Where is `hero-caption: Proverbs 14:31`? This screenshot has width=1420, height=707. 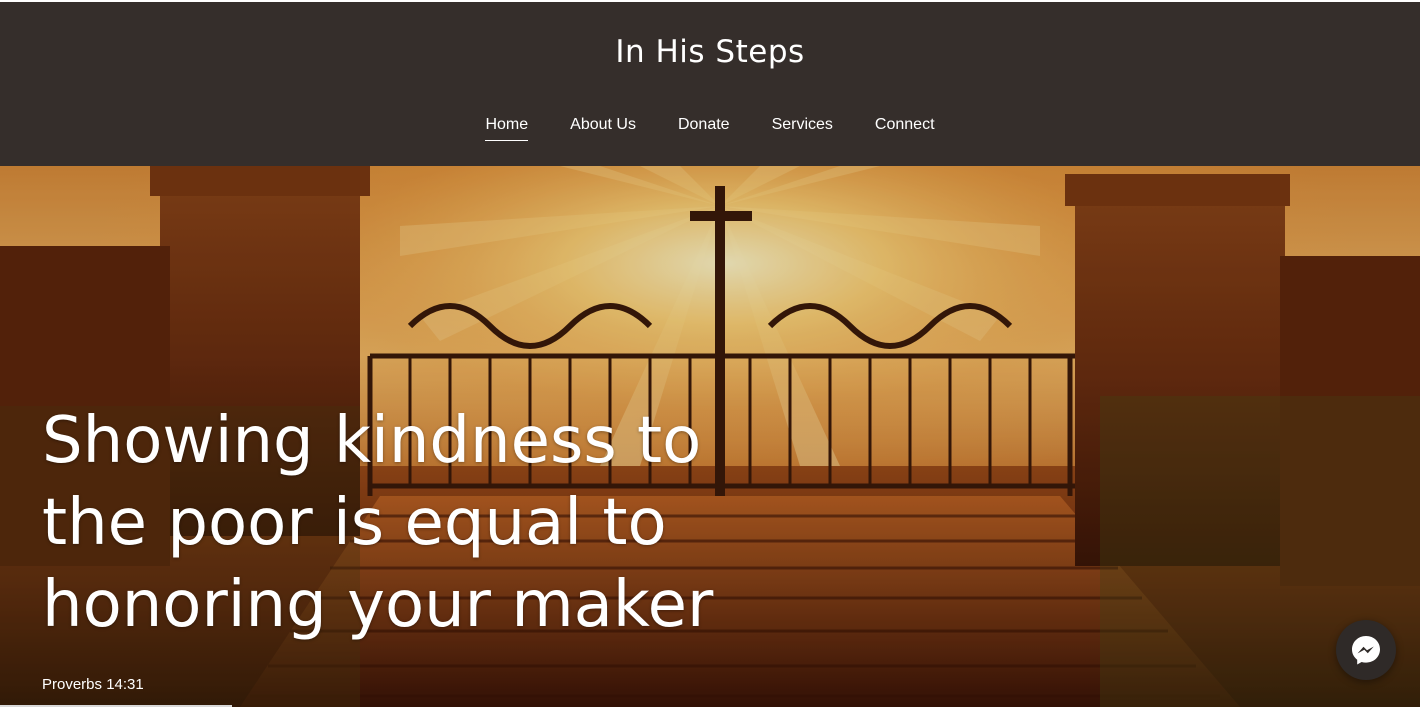 hero-caption: Proverbs 14:31 is located at coordinates (93, 684).